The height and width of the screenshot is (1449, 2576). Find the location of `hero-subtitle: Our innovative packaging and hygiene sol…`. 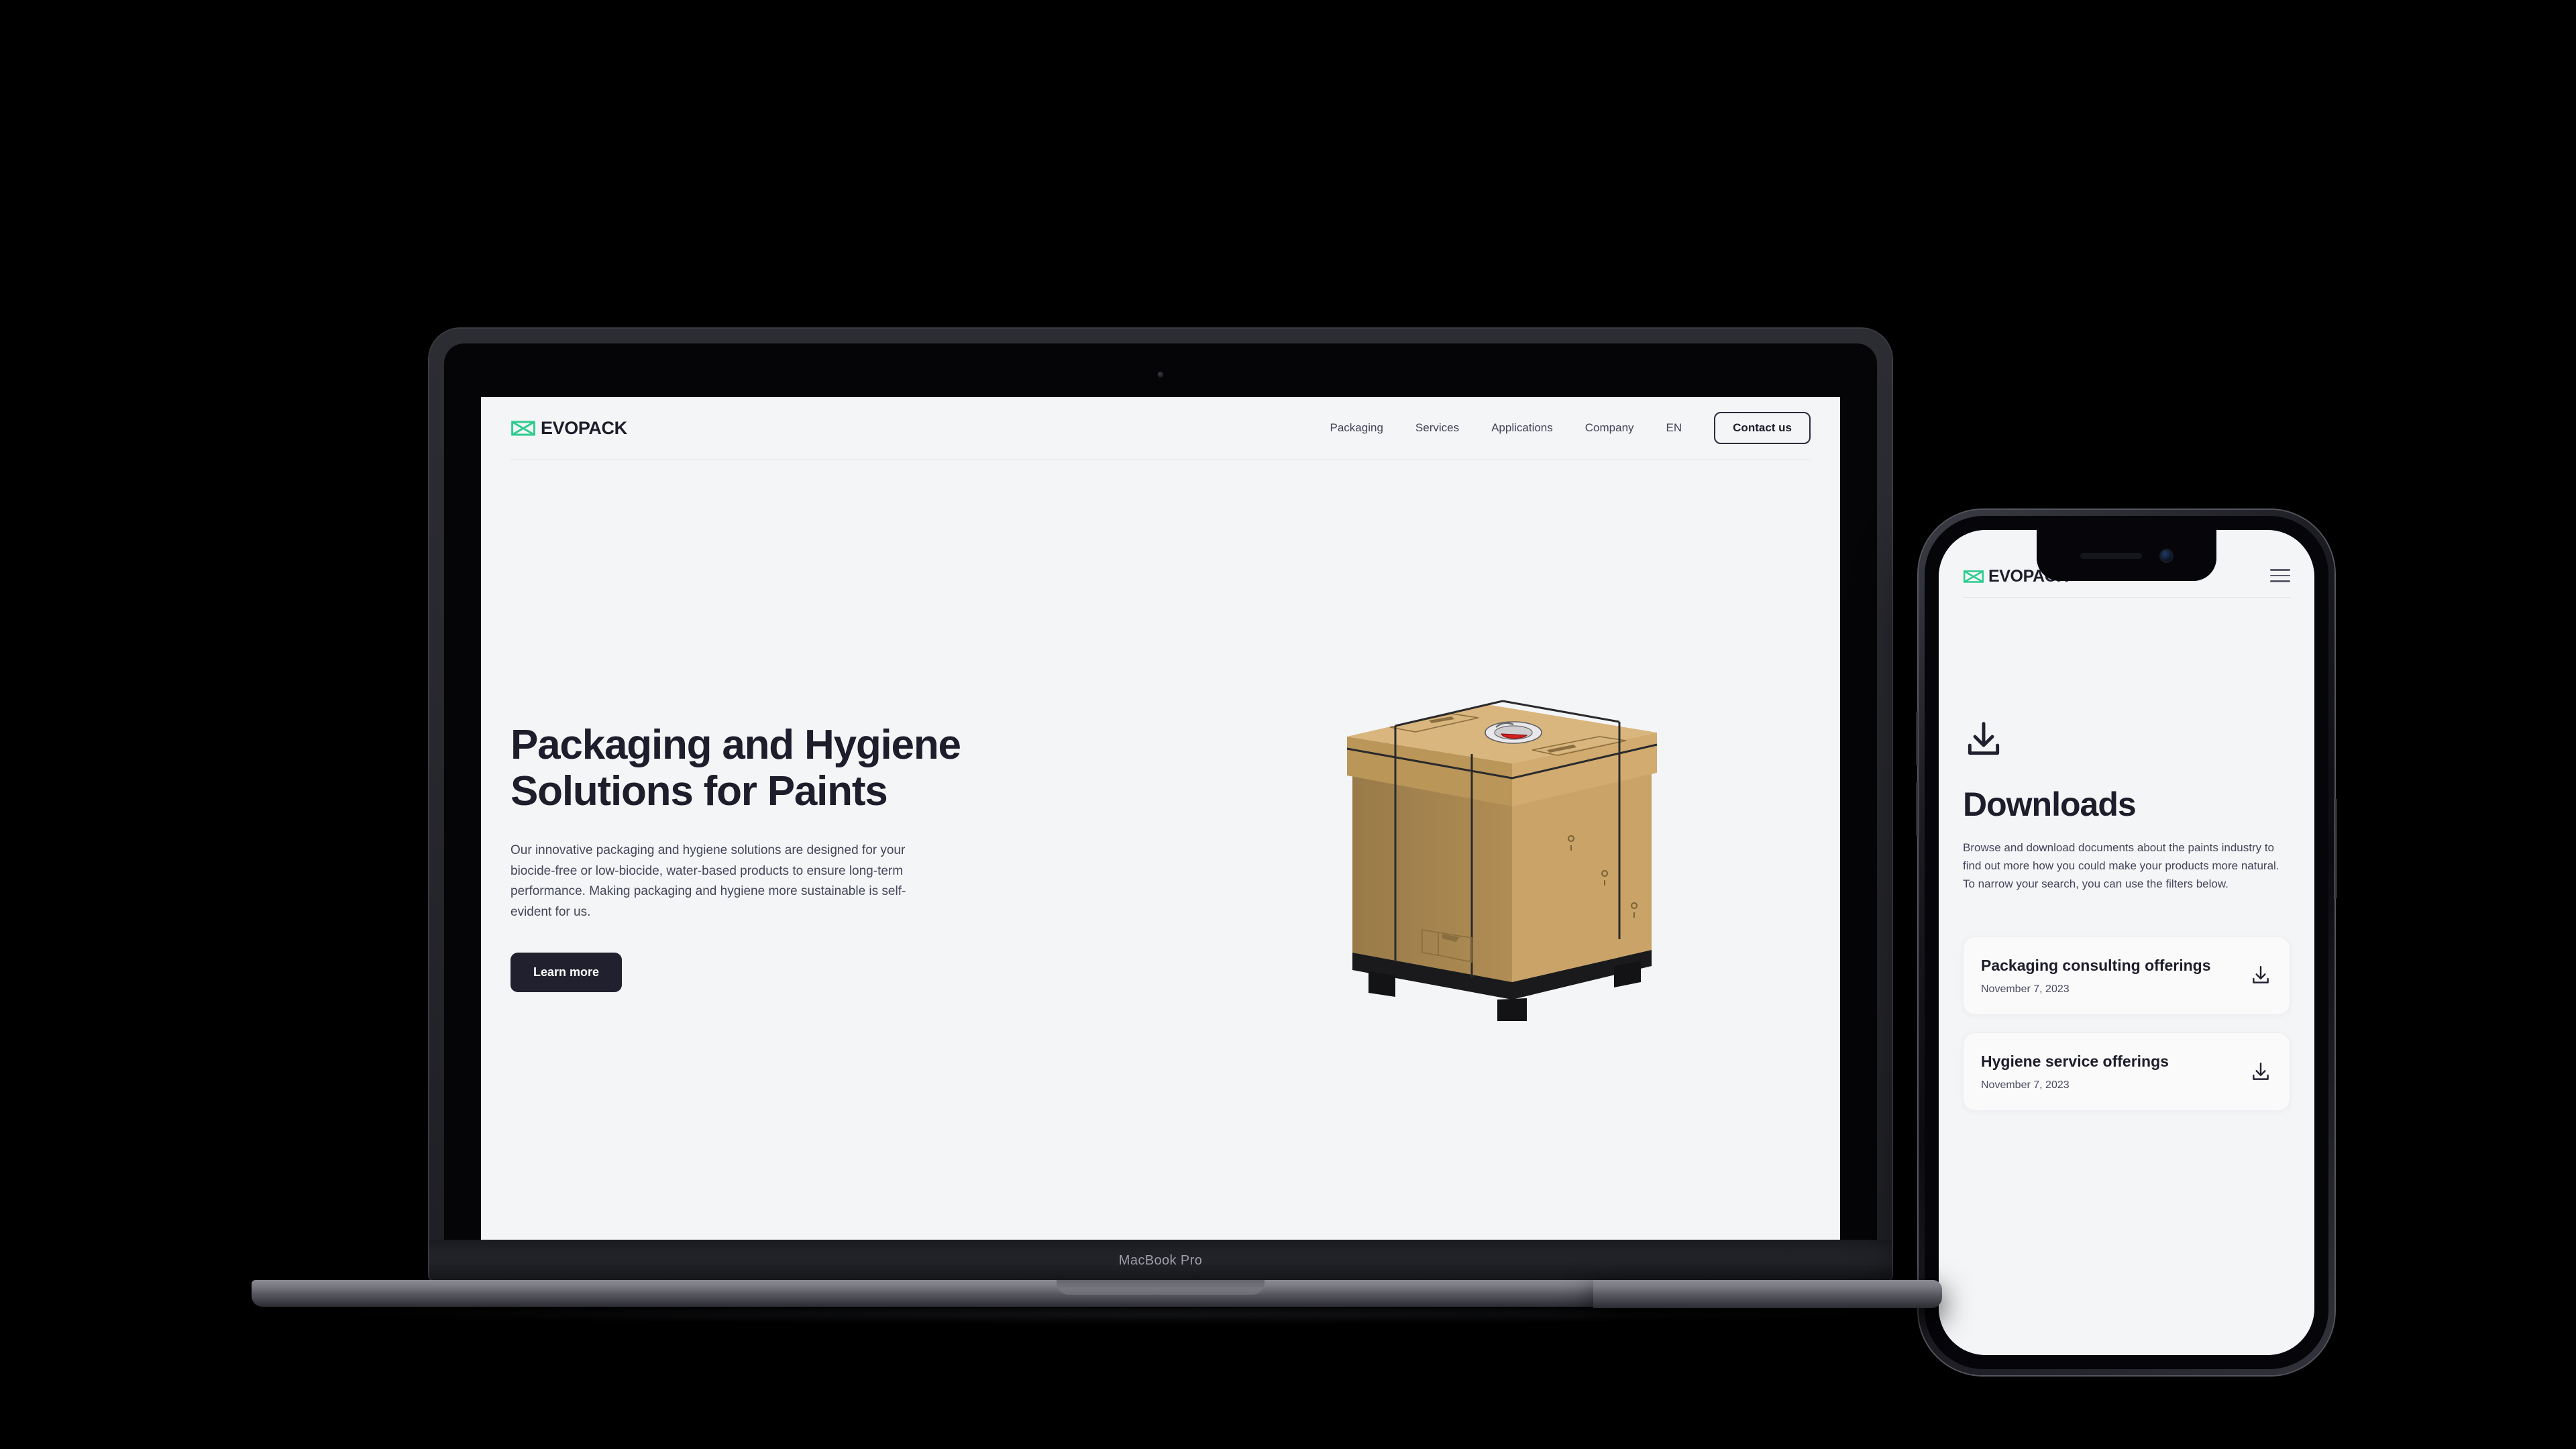

hero-subtitle: Our innovative packaging and hygiene sol… is located at coordinates (708, 881).